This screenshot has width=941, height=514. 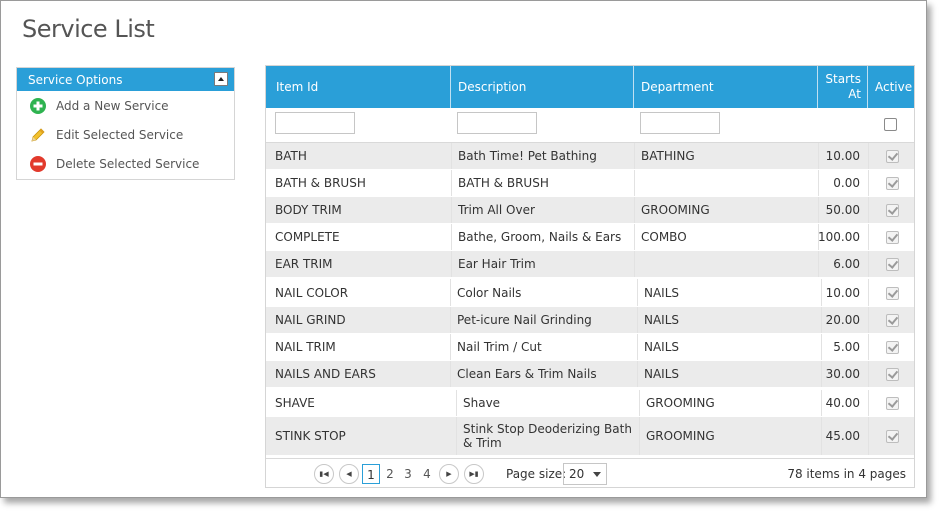 I want to click on page-size-select: 20, so click(x=585, y=474).